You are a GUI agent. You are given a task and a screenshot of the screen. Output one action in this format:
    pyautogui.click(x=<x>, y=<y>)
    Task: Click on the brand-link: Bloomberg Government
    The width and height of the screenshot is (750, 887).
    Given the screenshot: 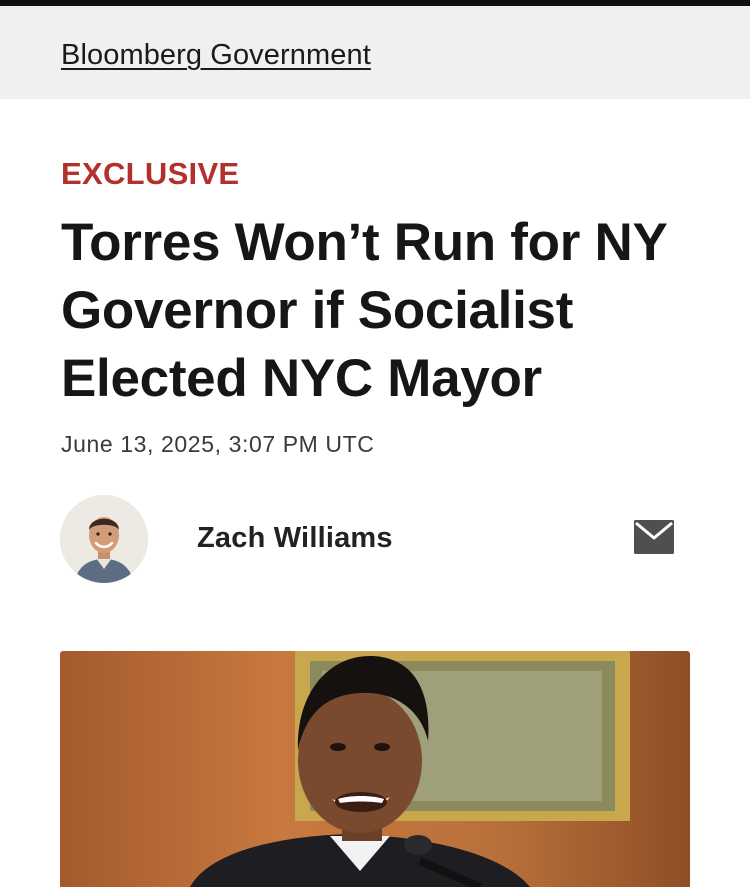 What is the action you would take?
    pyautogui.click(x=216, y=55)
    